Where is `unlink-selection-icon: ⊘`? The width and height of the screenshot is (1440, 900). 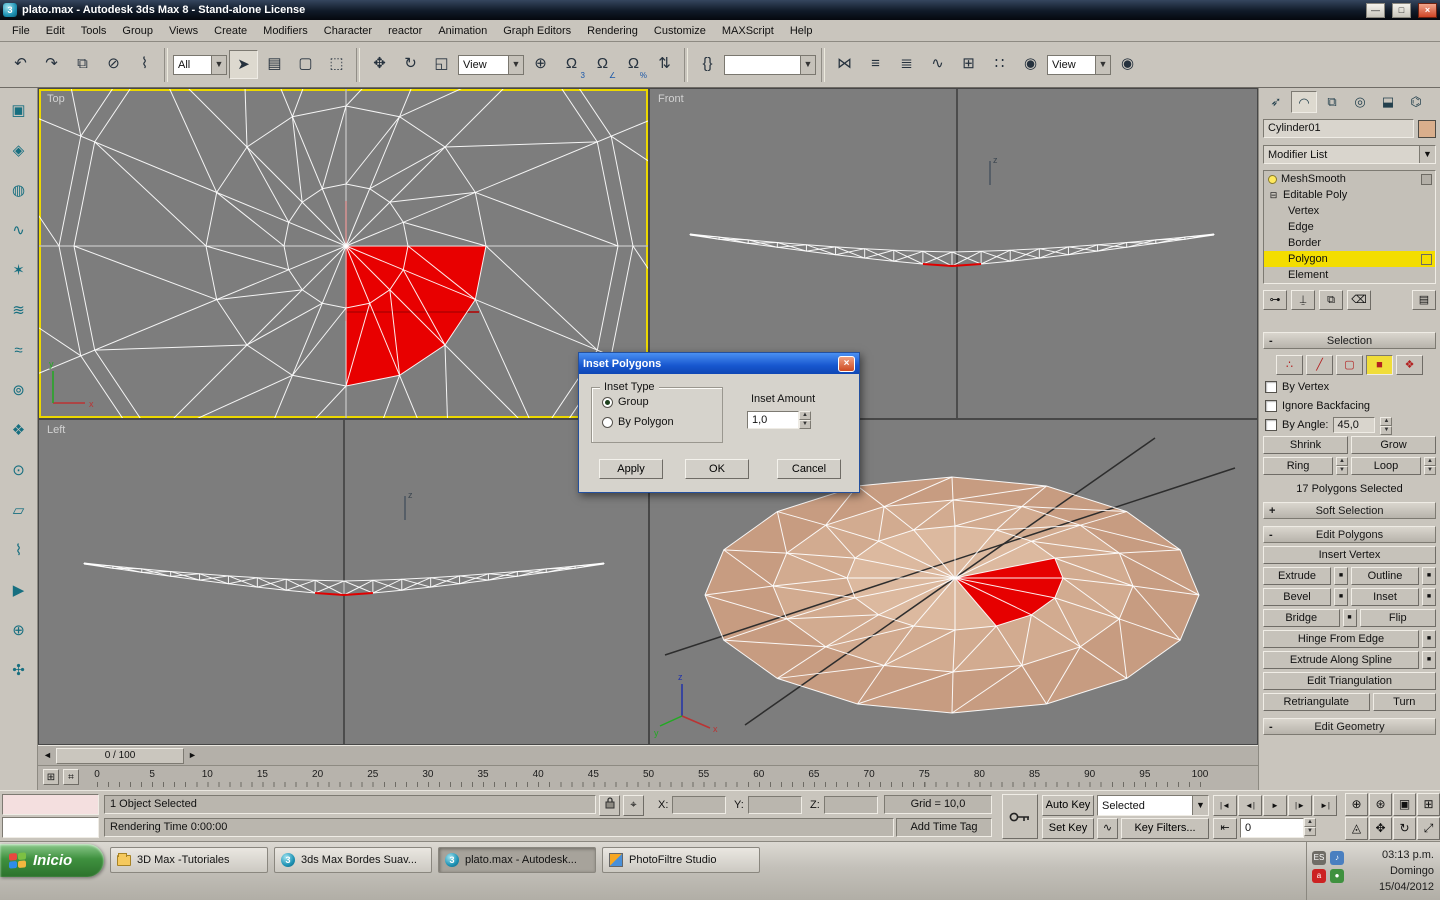
unlink-selection-icon: ⊘ is located at coordinates (113, 64).